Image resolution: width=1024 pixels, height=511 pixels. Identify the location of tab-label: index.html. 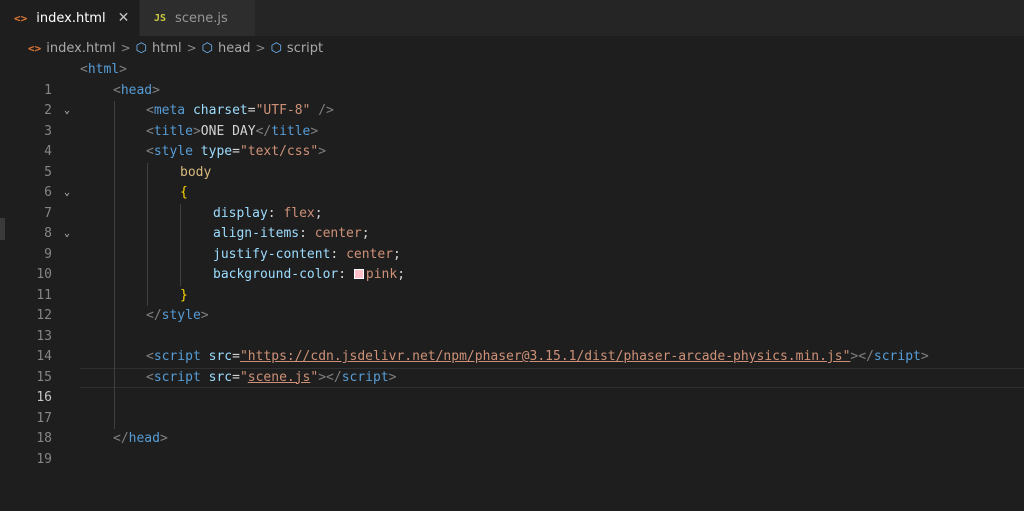
(71, 18).